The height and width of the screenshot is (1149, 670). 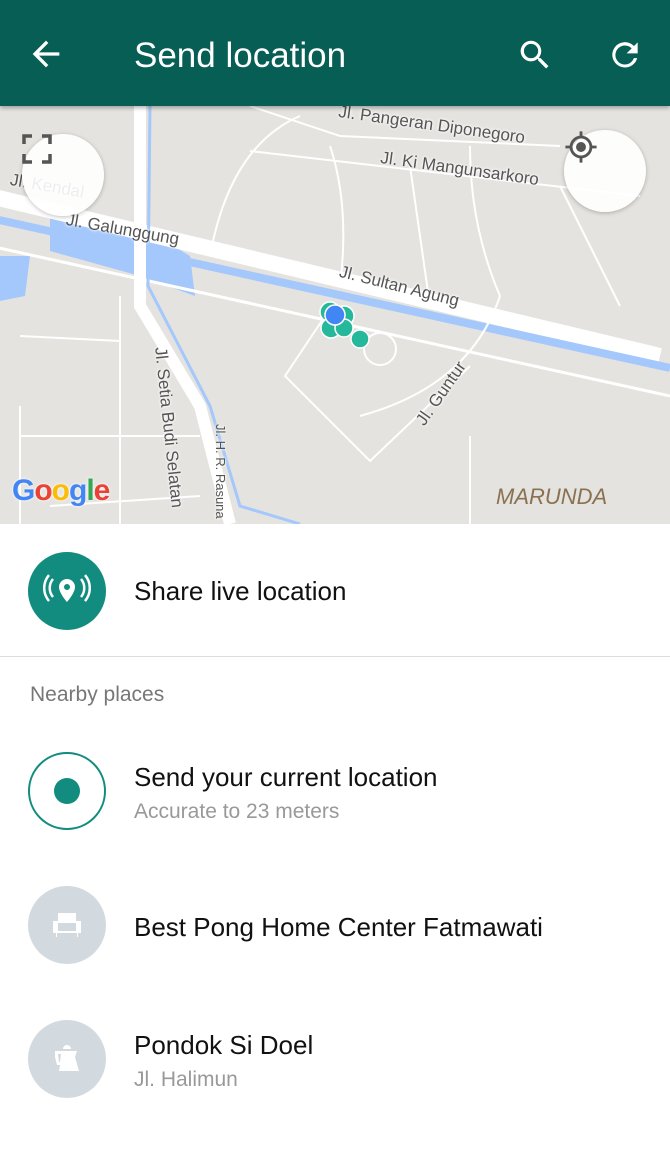 I want to click on fullscreen-icon, so click(x=37, y=149).